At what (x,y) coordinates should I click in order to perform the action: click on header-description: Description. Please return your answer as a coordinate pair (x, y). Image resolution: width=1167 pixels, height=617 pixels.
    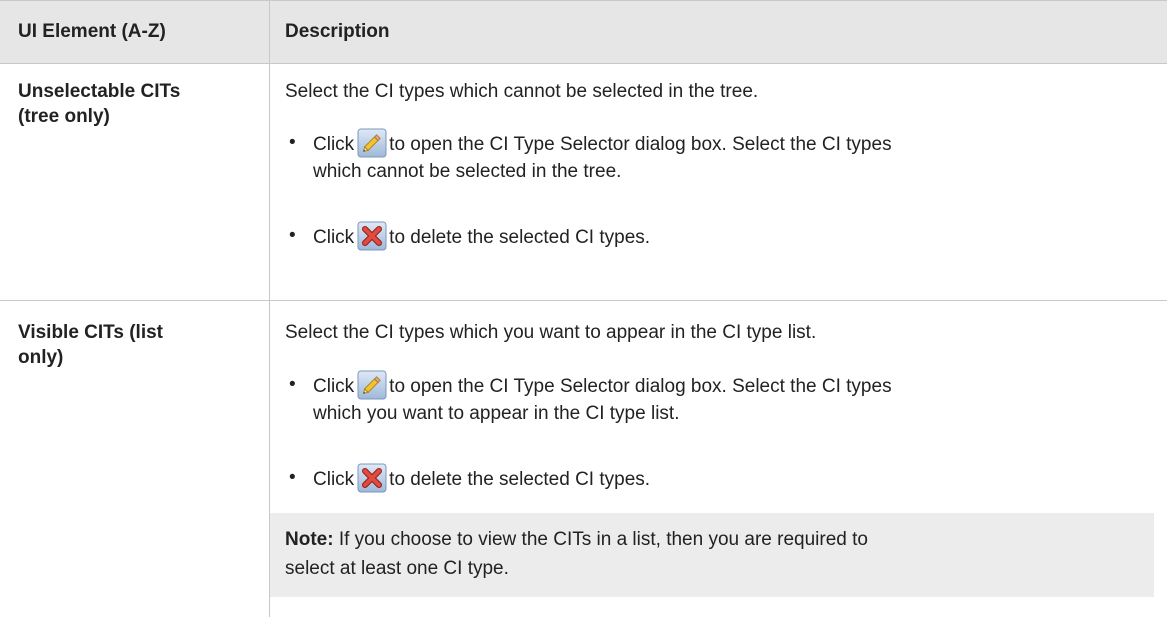
    Looking at the image, I should click on (337, 31).